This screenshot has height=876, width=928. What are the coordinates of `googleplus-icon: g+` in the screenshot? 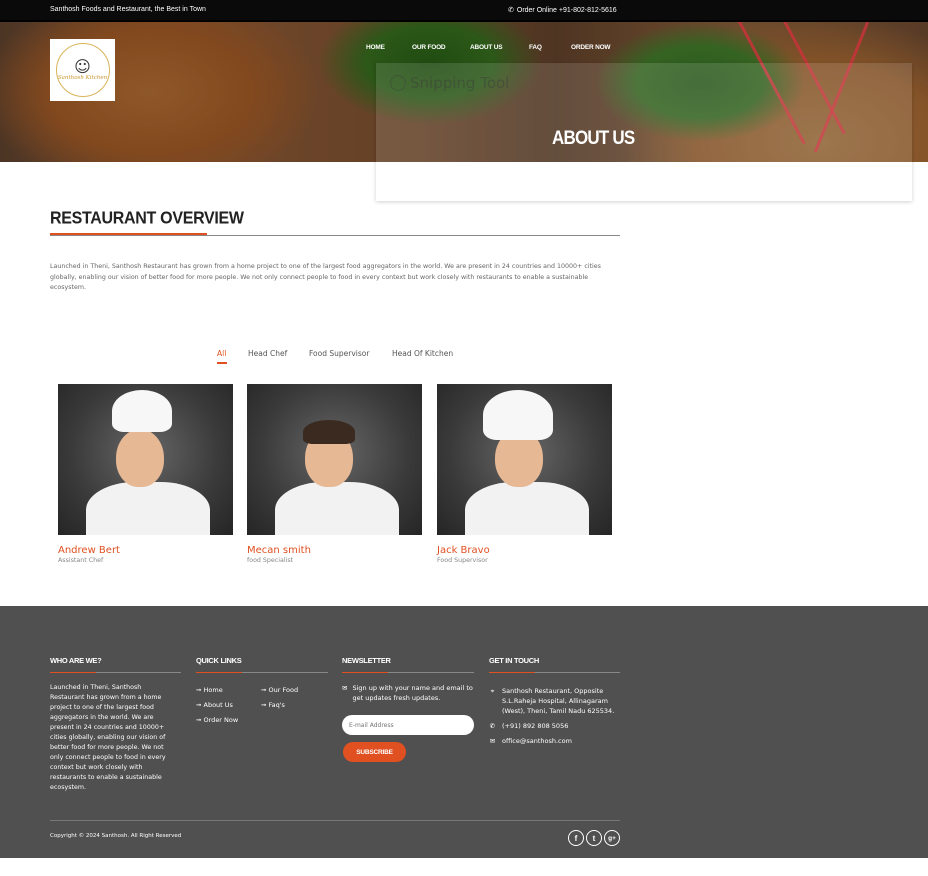 It's located at (612, 838).